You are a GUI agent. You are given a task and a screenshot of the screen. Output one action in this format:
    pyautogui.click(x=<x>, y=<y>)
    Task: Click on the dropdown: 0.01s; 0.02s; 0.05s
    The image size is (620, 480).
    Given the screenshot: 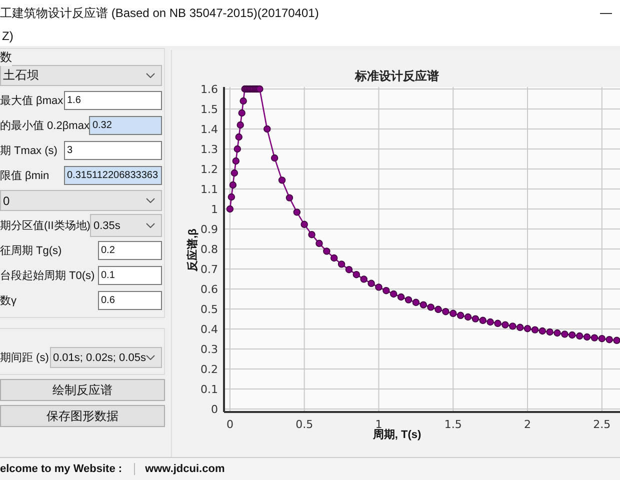 What is the action you would take?
    pyautogui.click(x=106, y=357)
    